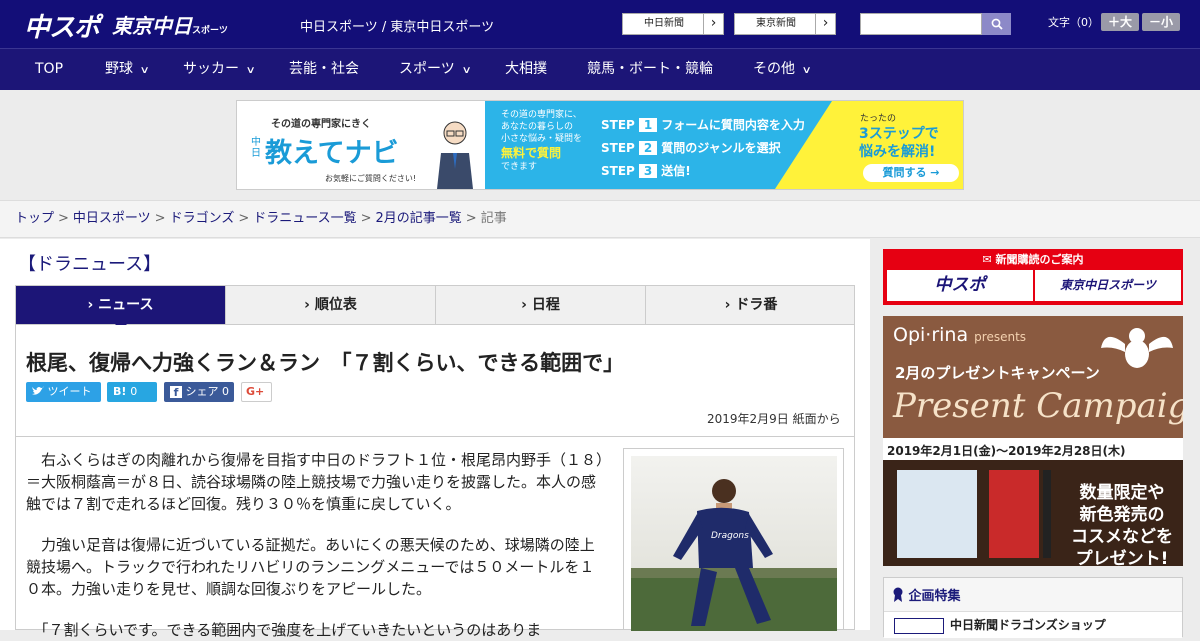 This screenshot has width=1200, height=641. I want to click on font-size-label: 文字（0）, so click(1073, 22).